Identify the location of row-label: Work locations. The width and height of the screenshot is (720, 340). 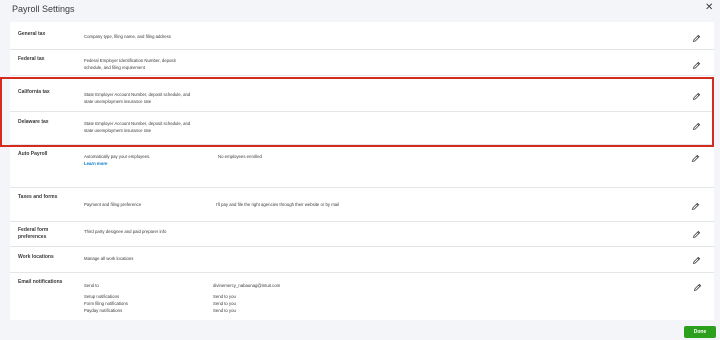
(36, 257).